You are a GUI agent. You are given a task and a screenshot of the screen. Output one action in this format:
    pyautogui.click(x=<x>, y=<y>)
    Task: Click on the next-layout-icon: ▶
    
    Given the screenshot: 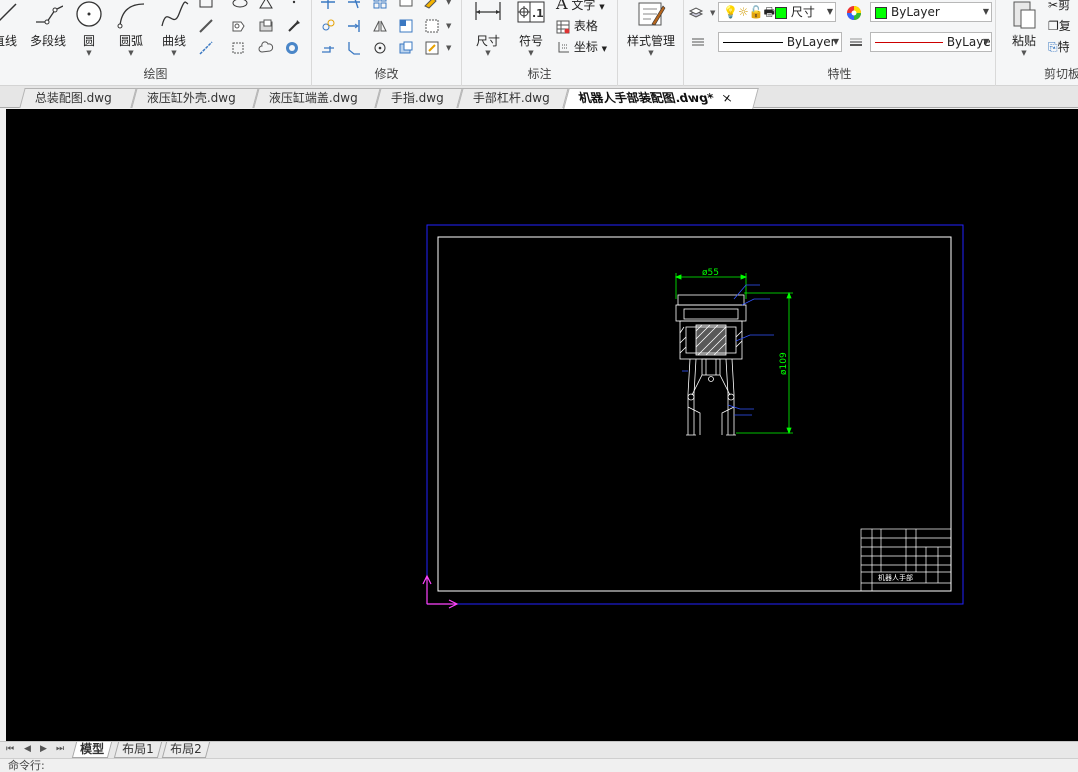 What is the action you would take?
    pyautogui.click(x=43, y=749)
    